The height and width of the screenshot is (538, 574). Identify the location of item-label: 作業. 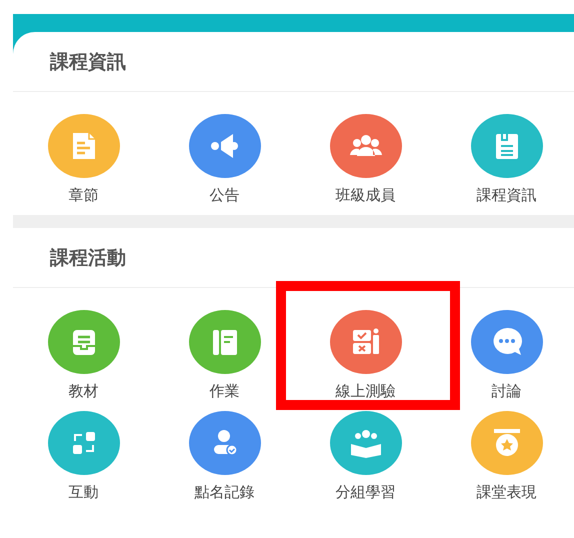
(225, 391).